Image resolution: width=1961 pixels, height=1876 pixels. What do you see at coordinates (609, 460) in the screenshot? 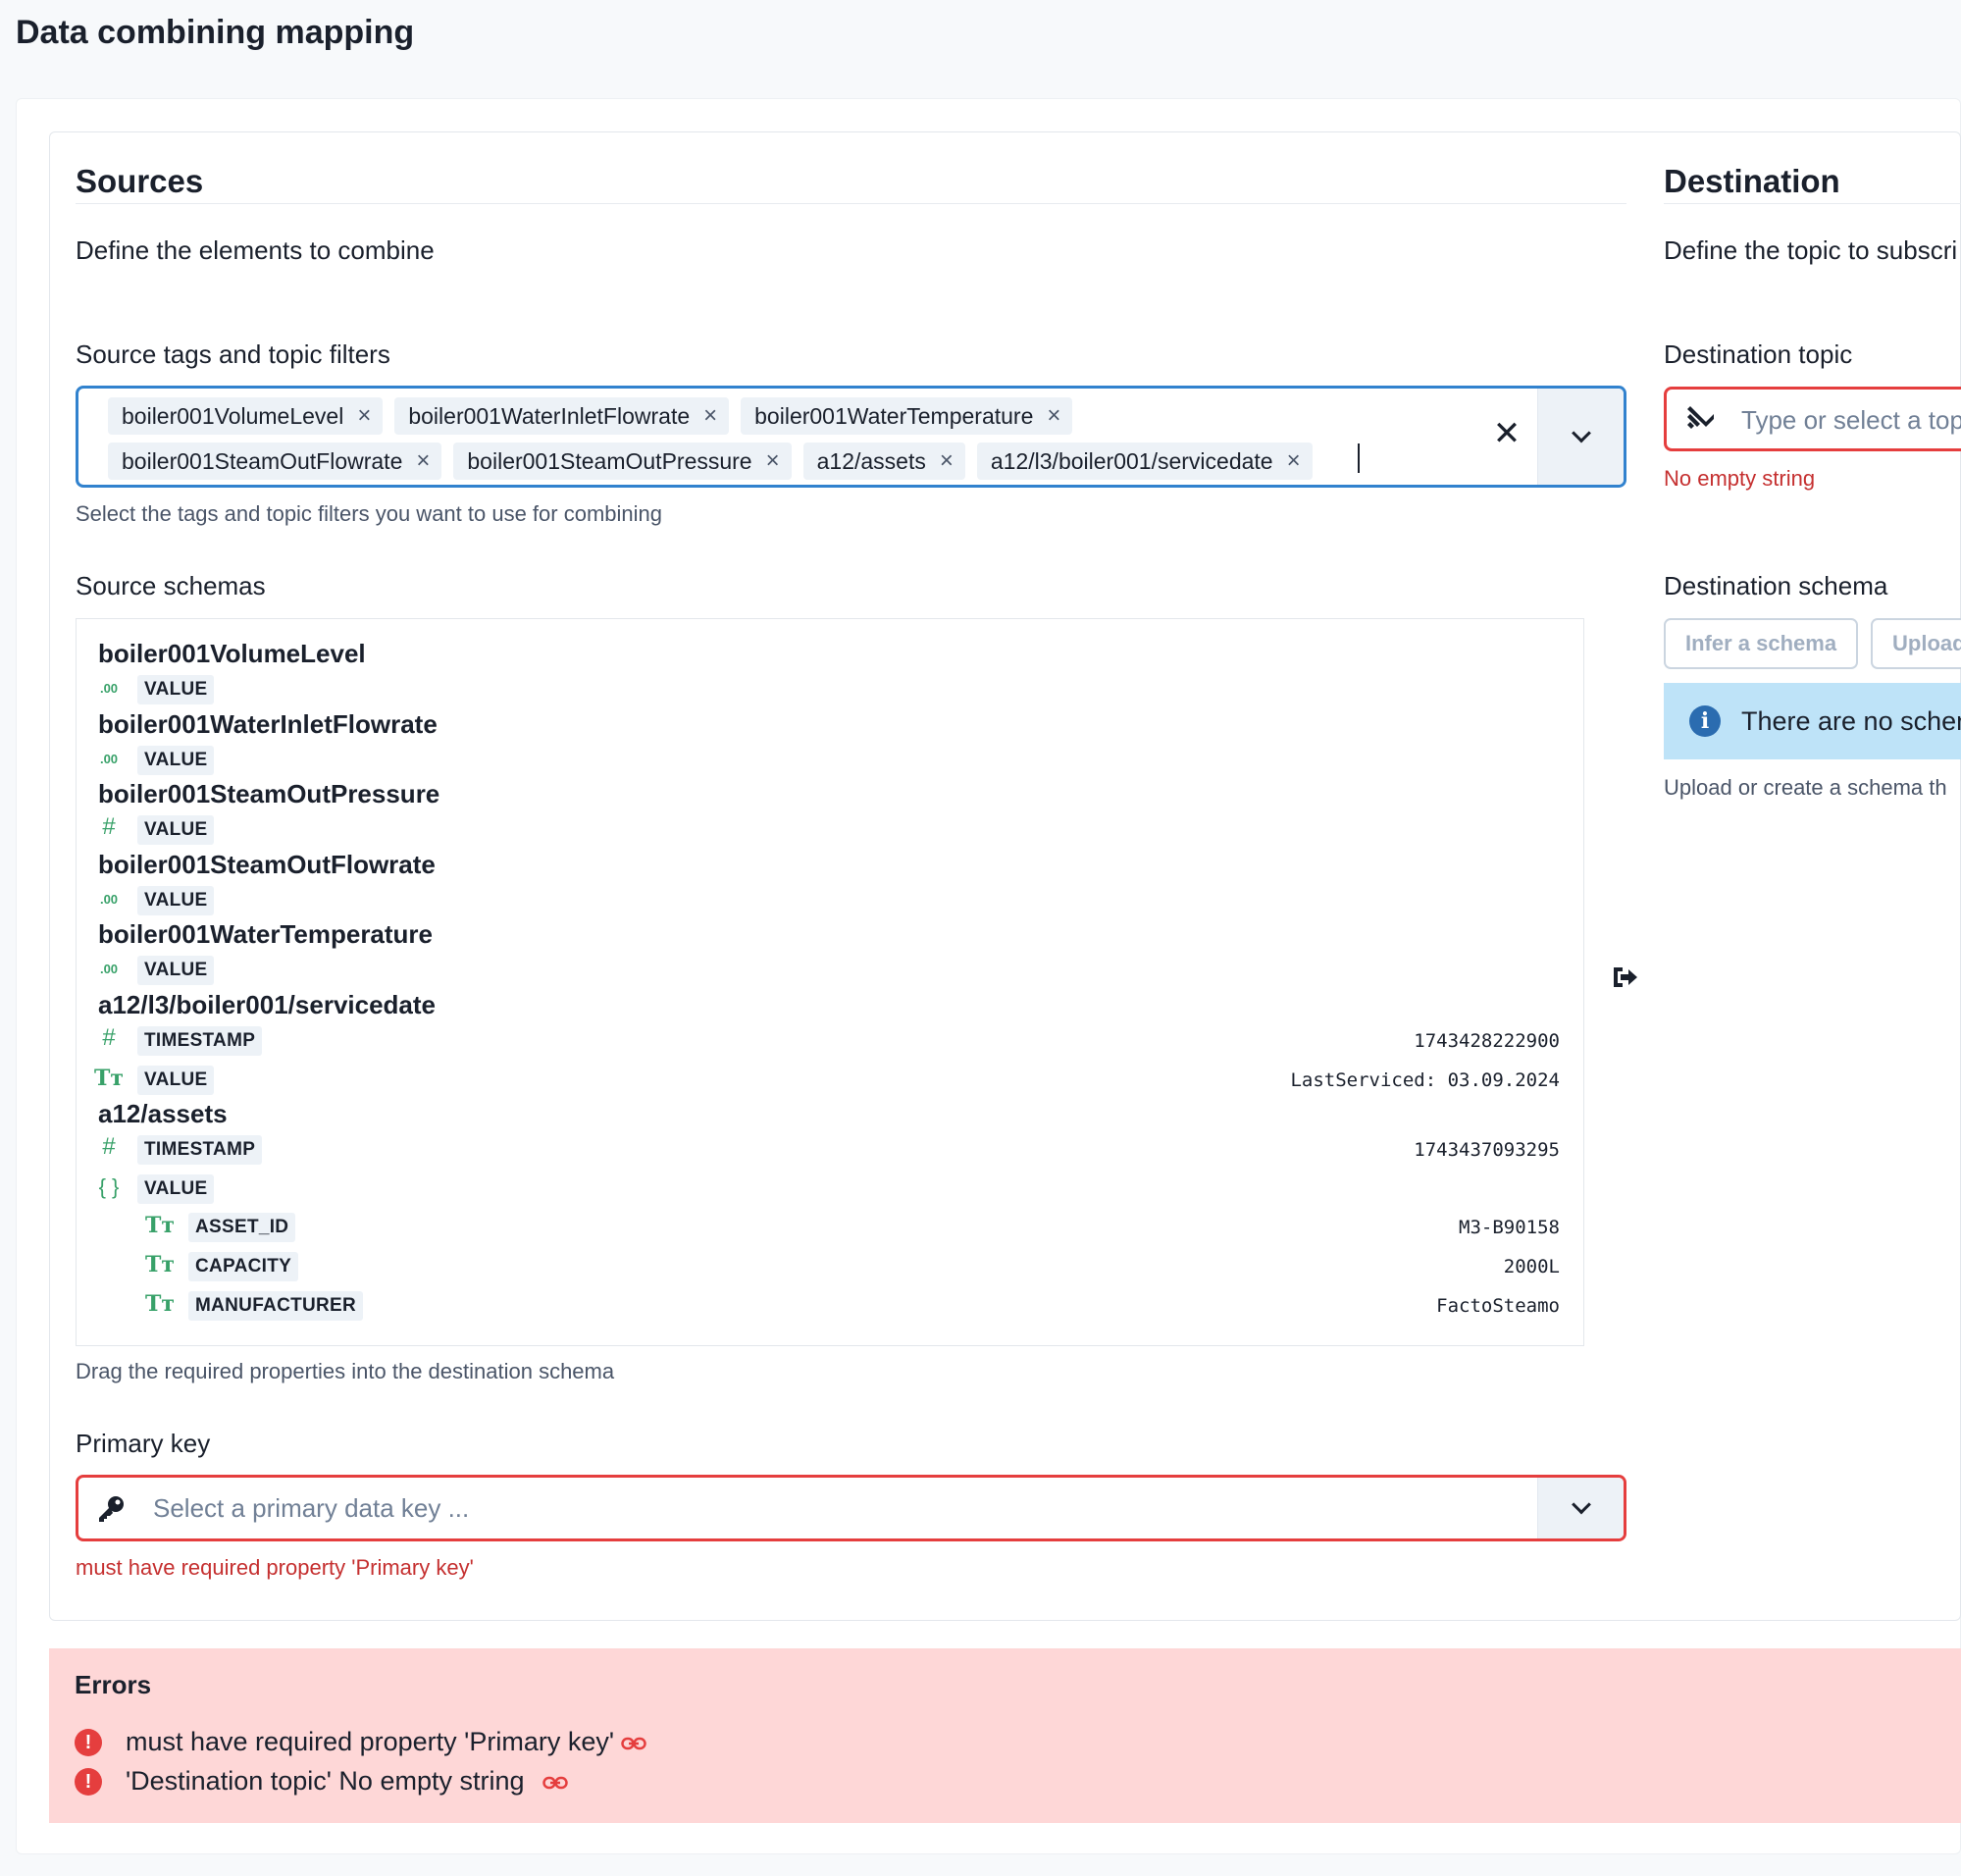
I see `tag-chip-label: boiler001SteamOutPressure` at bounding box center [609, 460].